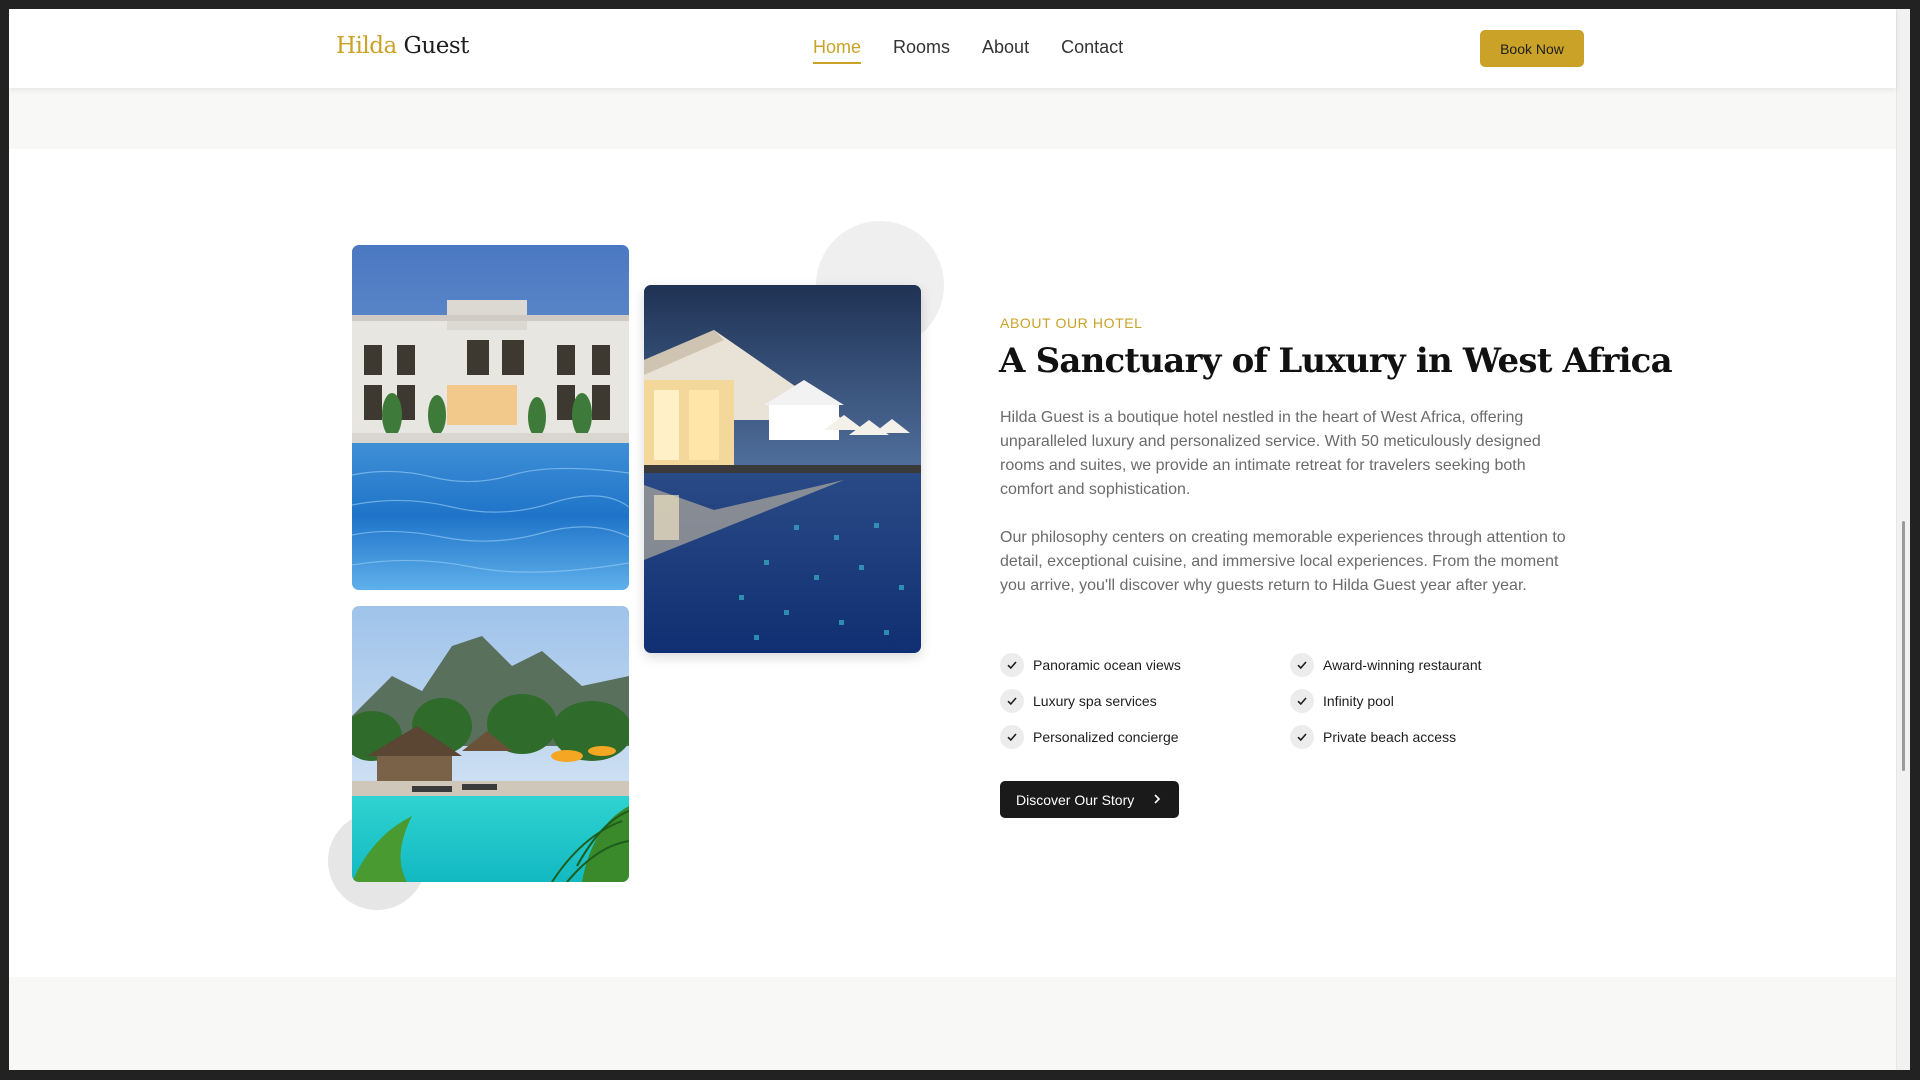 The width and height of the screenshot is (1920, 1080). What do you see at coordinates (1157, 800) in the screenshot?
I see `chevron-right-icon` at bounding box center [1157, 800].